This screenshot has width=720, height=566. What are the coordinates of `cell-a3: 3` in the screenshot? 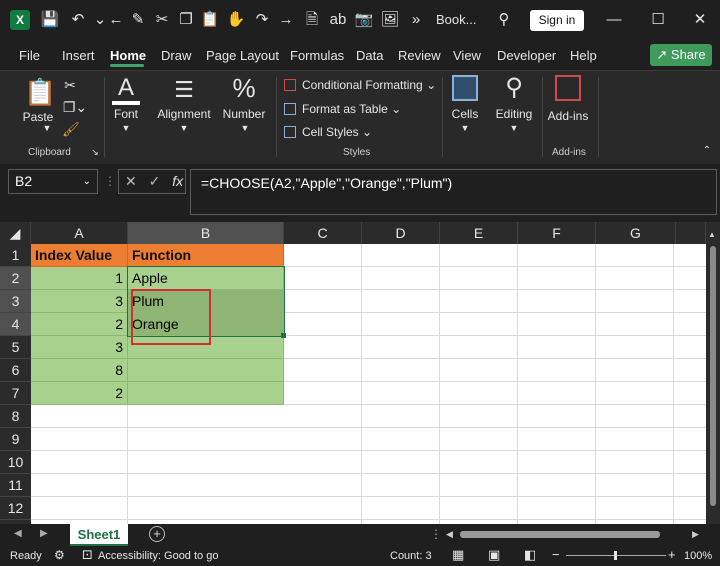 It's located at (79, 301).